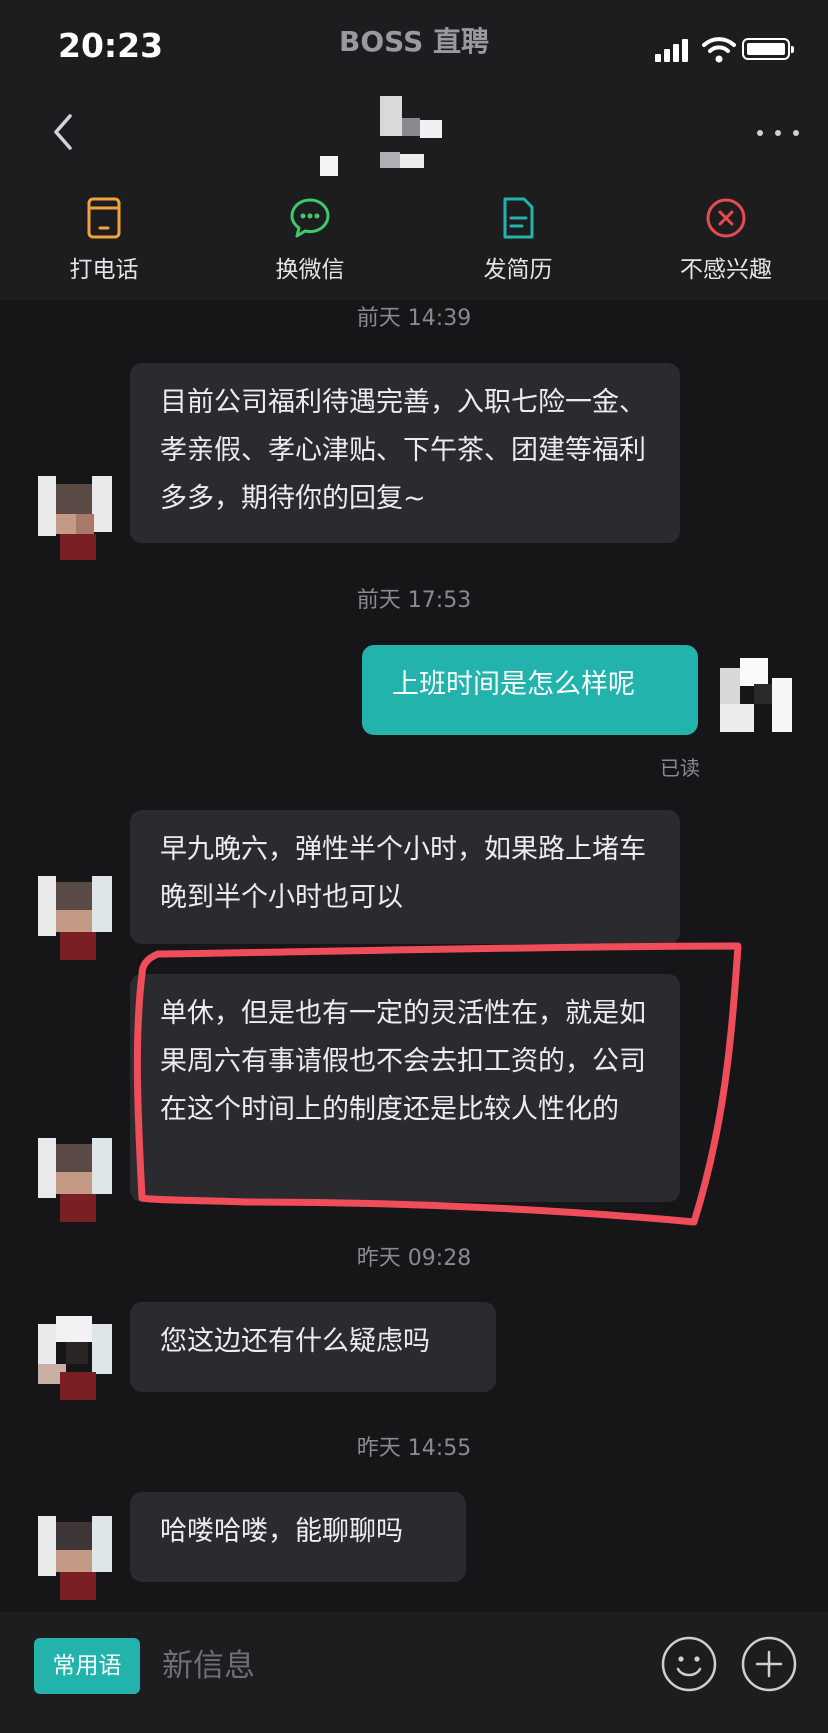 The width and height of the screenshot is (828, 1733). Describe the element at coordinates (779, 133) in the screenshot. I see `more-options-button` at that location.